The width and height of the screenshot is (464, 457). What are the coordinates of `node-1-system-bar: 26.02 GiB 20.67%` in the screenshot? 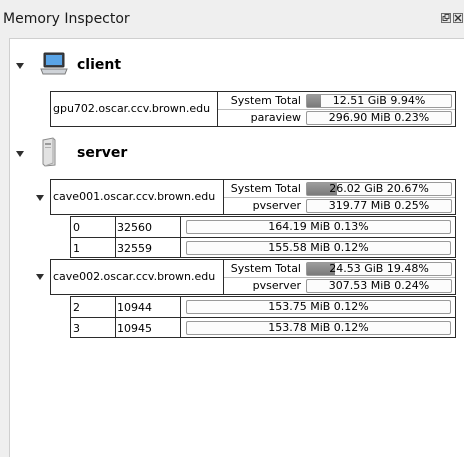 It's located at (379, 189).